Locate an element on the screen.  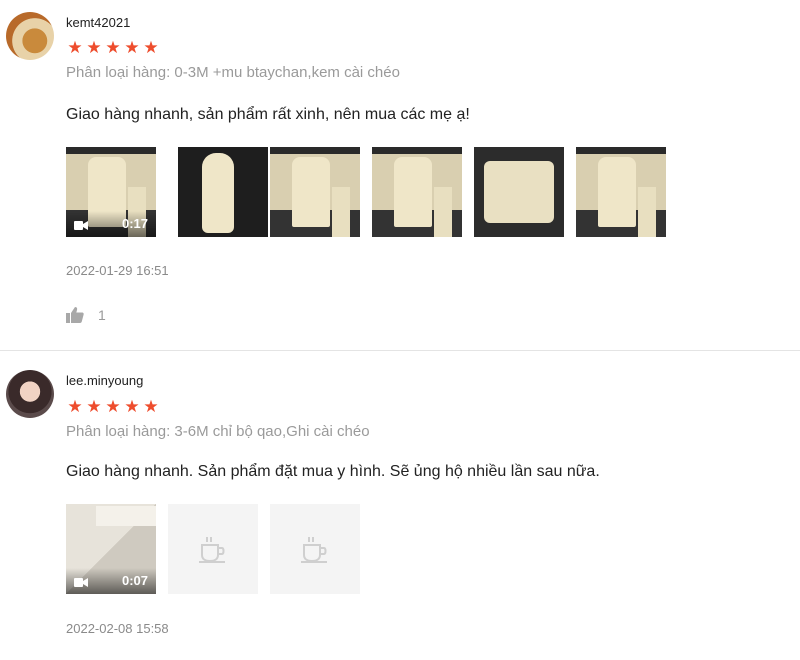
video-duration: 0:07 is located at coordinates (134, 580).